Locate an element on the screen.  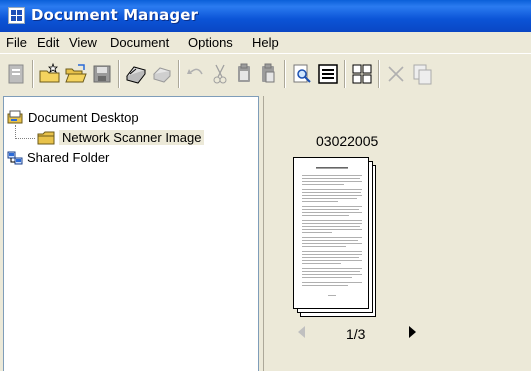
menu-help: Help is located at coordinates (265, 42).